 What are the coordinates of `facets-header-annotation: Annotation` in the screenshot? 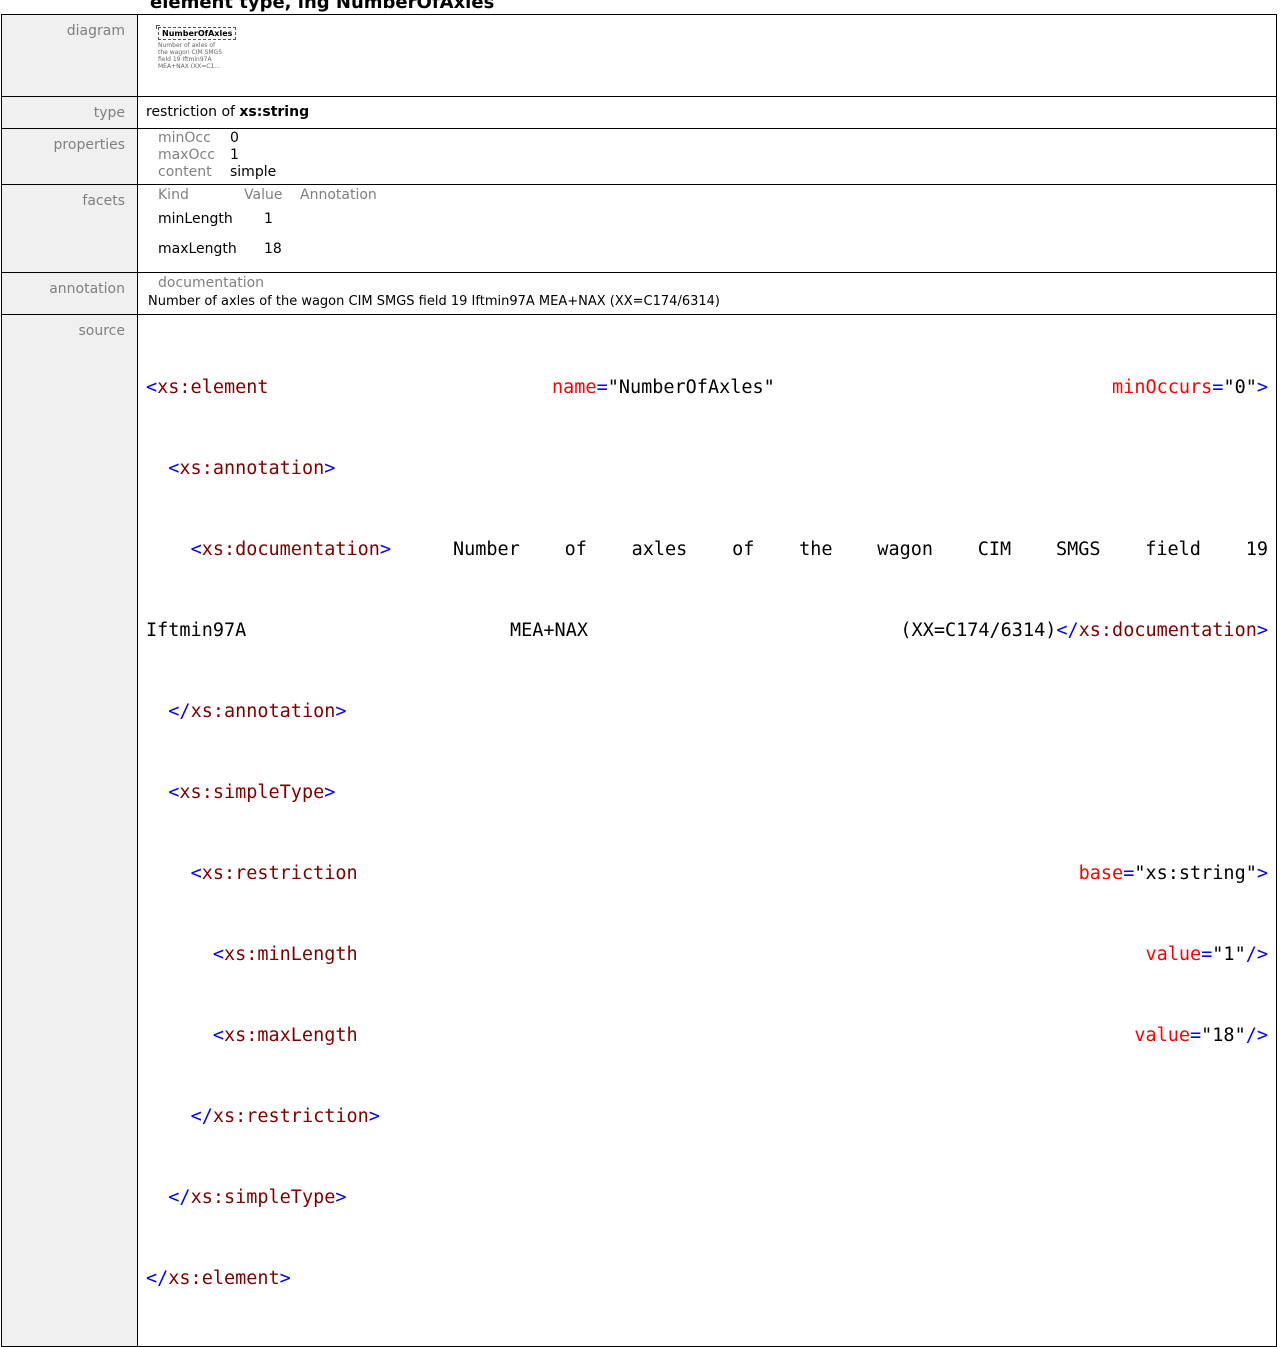 It's located at (338, 195).